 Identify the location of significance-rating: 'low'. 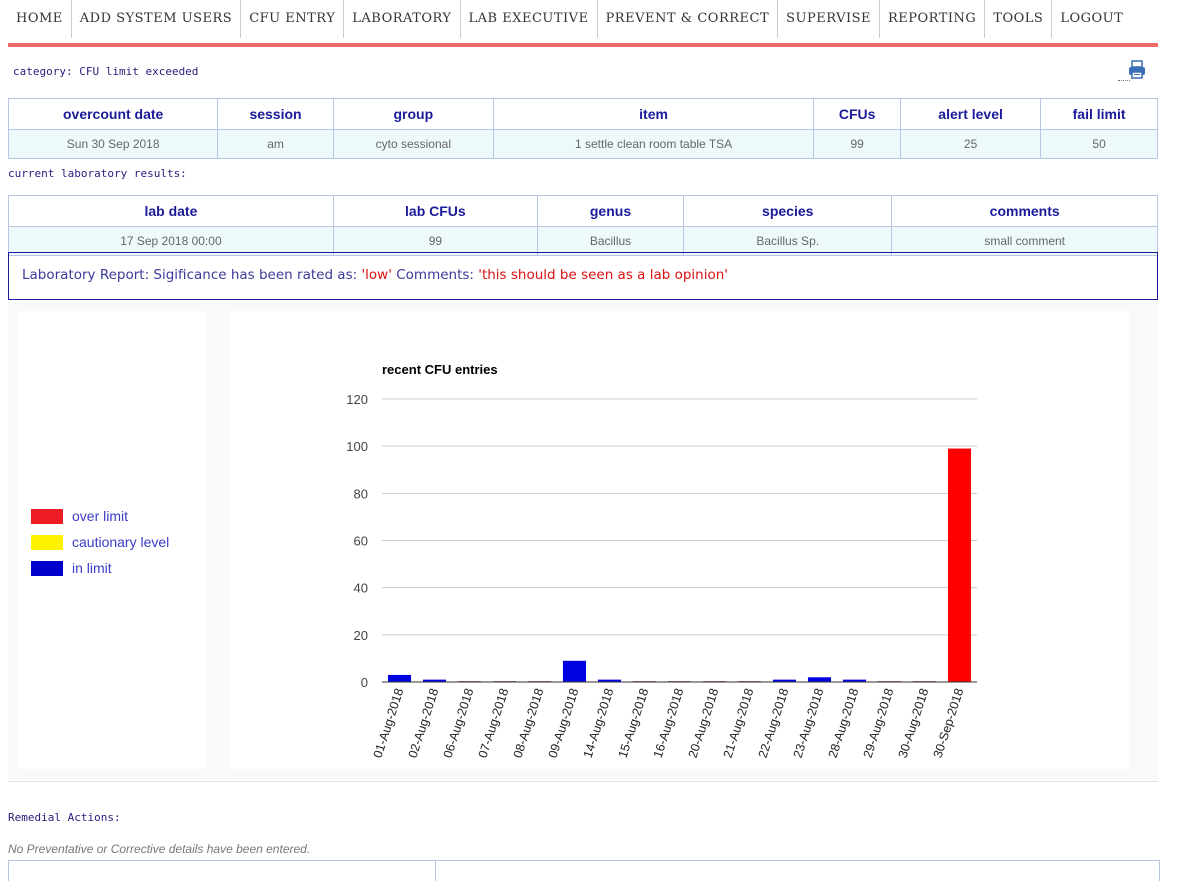
(376, 275).